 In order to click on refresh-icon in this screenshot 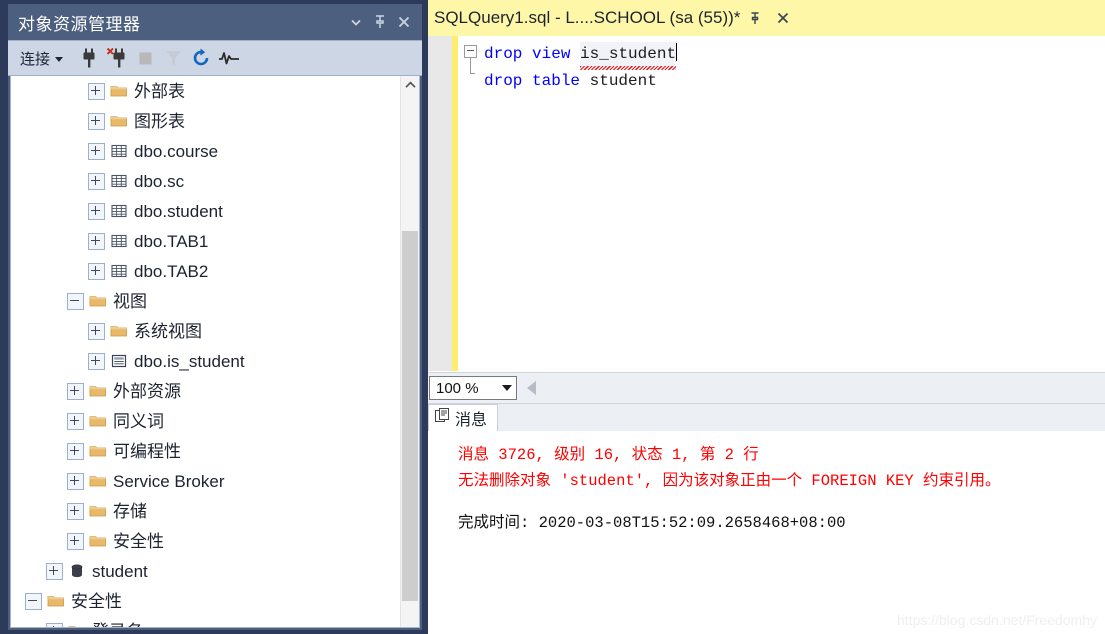, I will do `click(201, 58)`.